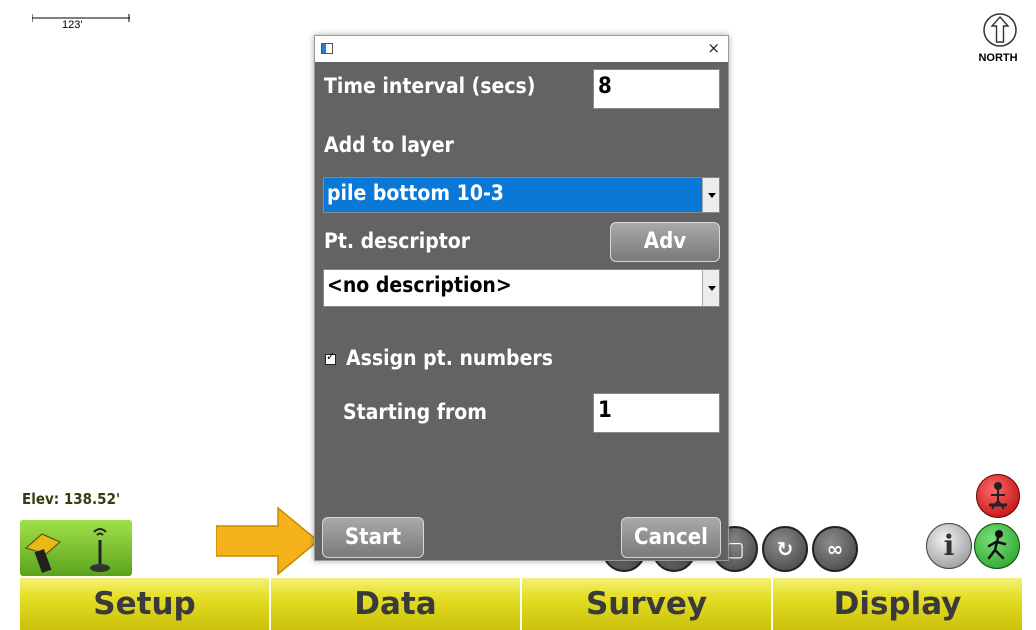 This screenshot has height=630, width=1036. I want to click on scale-label: 123', so click(72, 25).